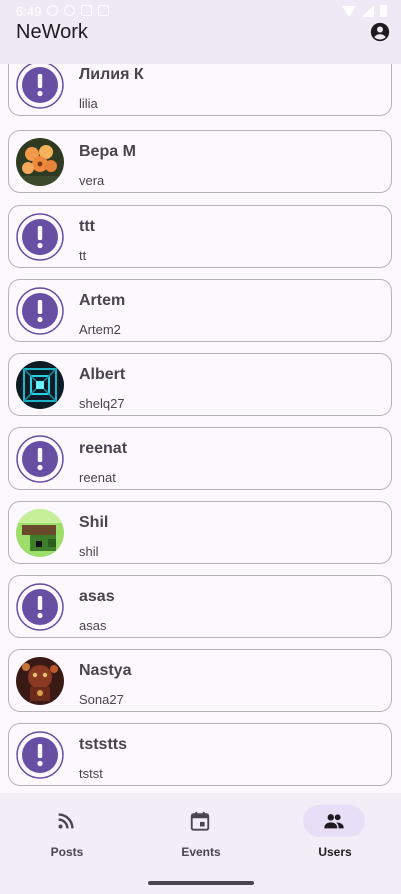 Image resolution: width=401 pixels, height=894 pixels. What do you see at coordinates (334, 833) in the screenshot?
I see `nav-item-users: Users` at bounding box center [334, 833].